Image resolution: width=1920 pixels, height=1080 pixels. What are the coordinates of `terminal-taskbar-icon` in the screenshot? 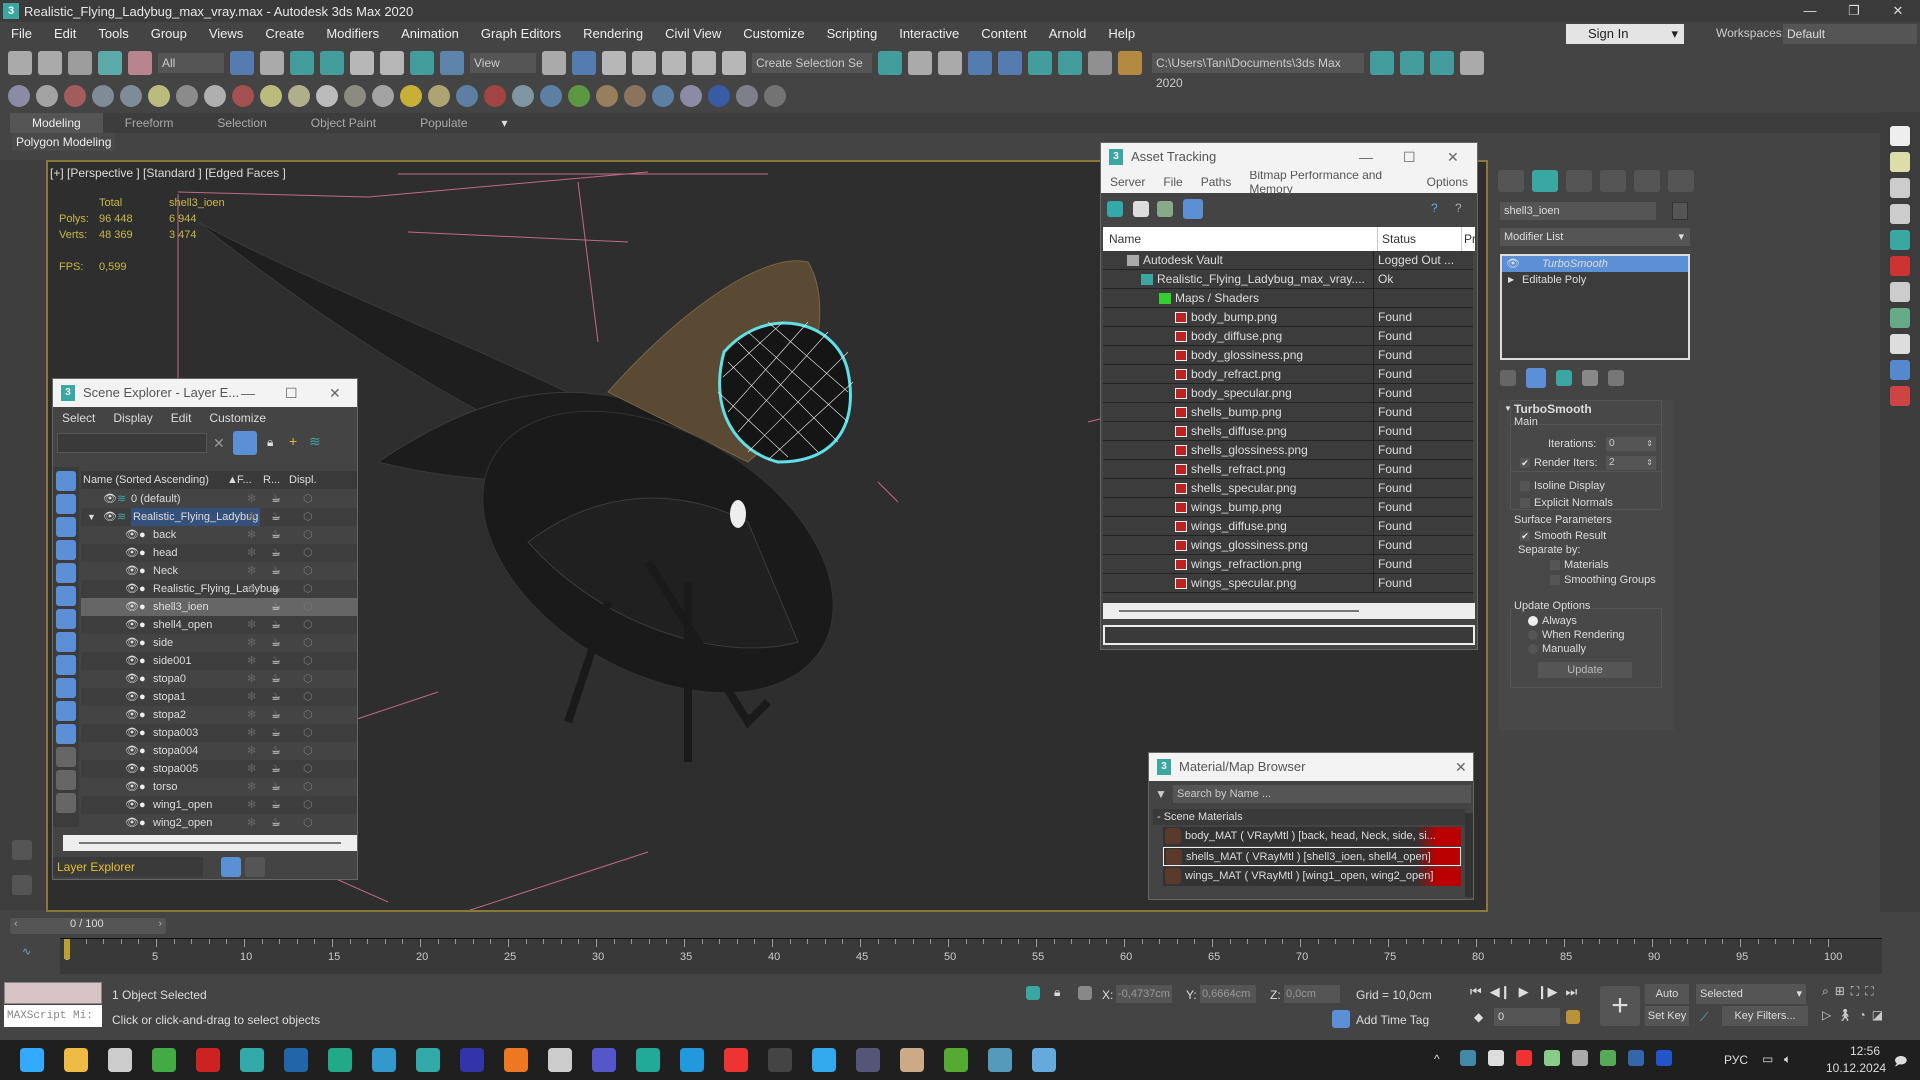 It's located at (780, 1060).